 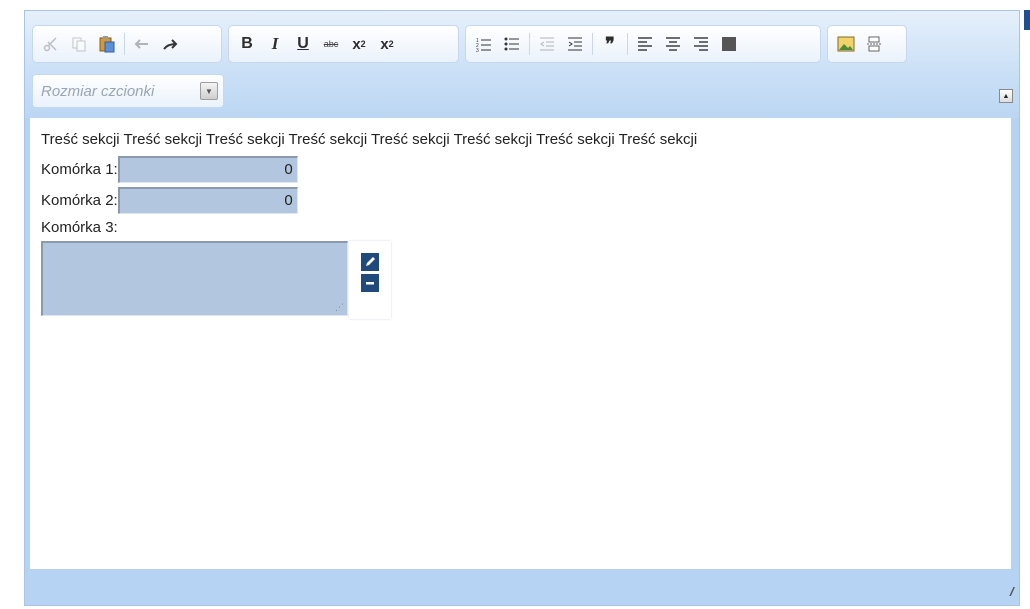 What do you see at coordinates (194, 278) in the screenshot?
I see `cell-3-textarea: ⋰` at bounding box center [194, 278].